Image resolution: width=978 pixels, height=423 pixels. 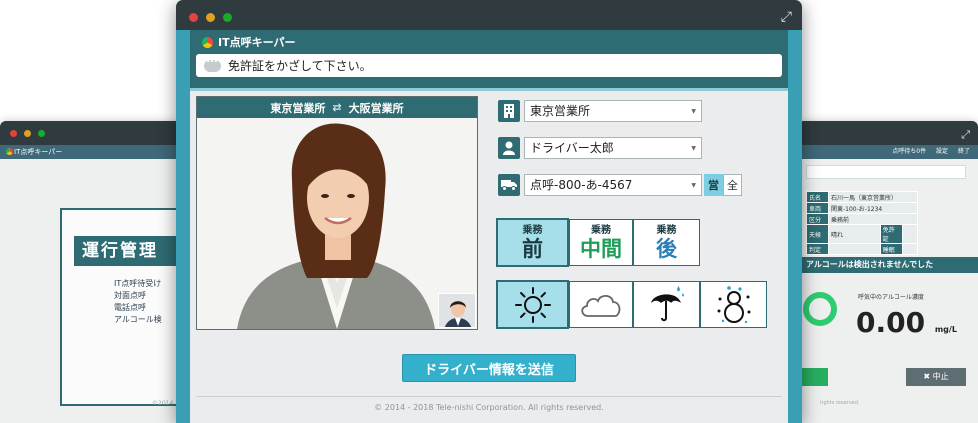 I want to click on waiting-count: 点呼待ち0件, so click(x=909, y=151).